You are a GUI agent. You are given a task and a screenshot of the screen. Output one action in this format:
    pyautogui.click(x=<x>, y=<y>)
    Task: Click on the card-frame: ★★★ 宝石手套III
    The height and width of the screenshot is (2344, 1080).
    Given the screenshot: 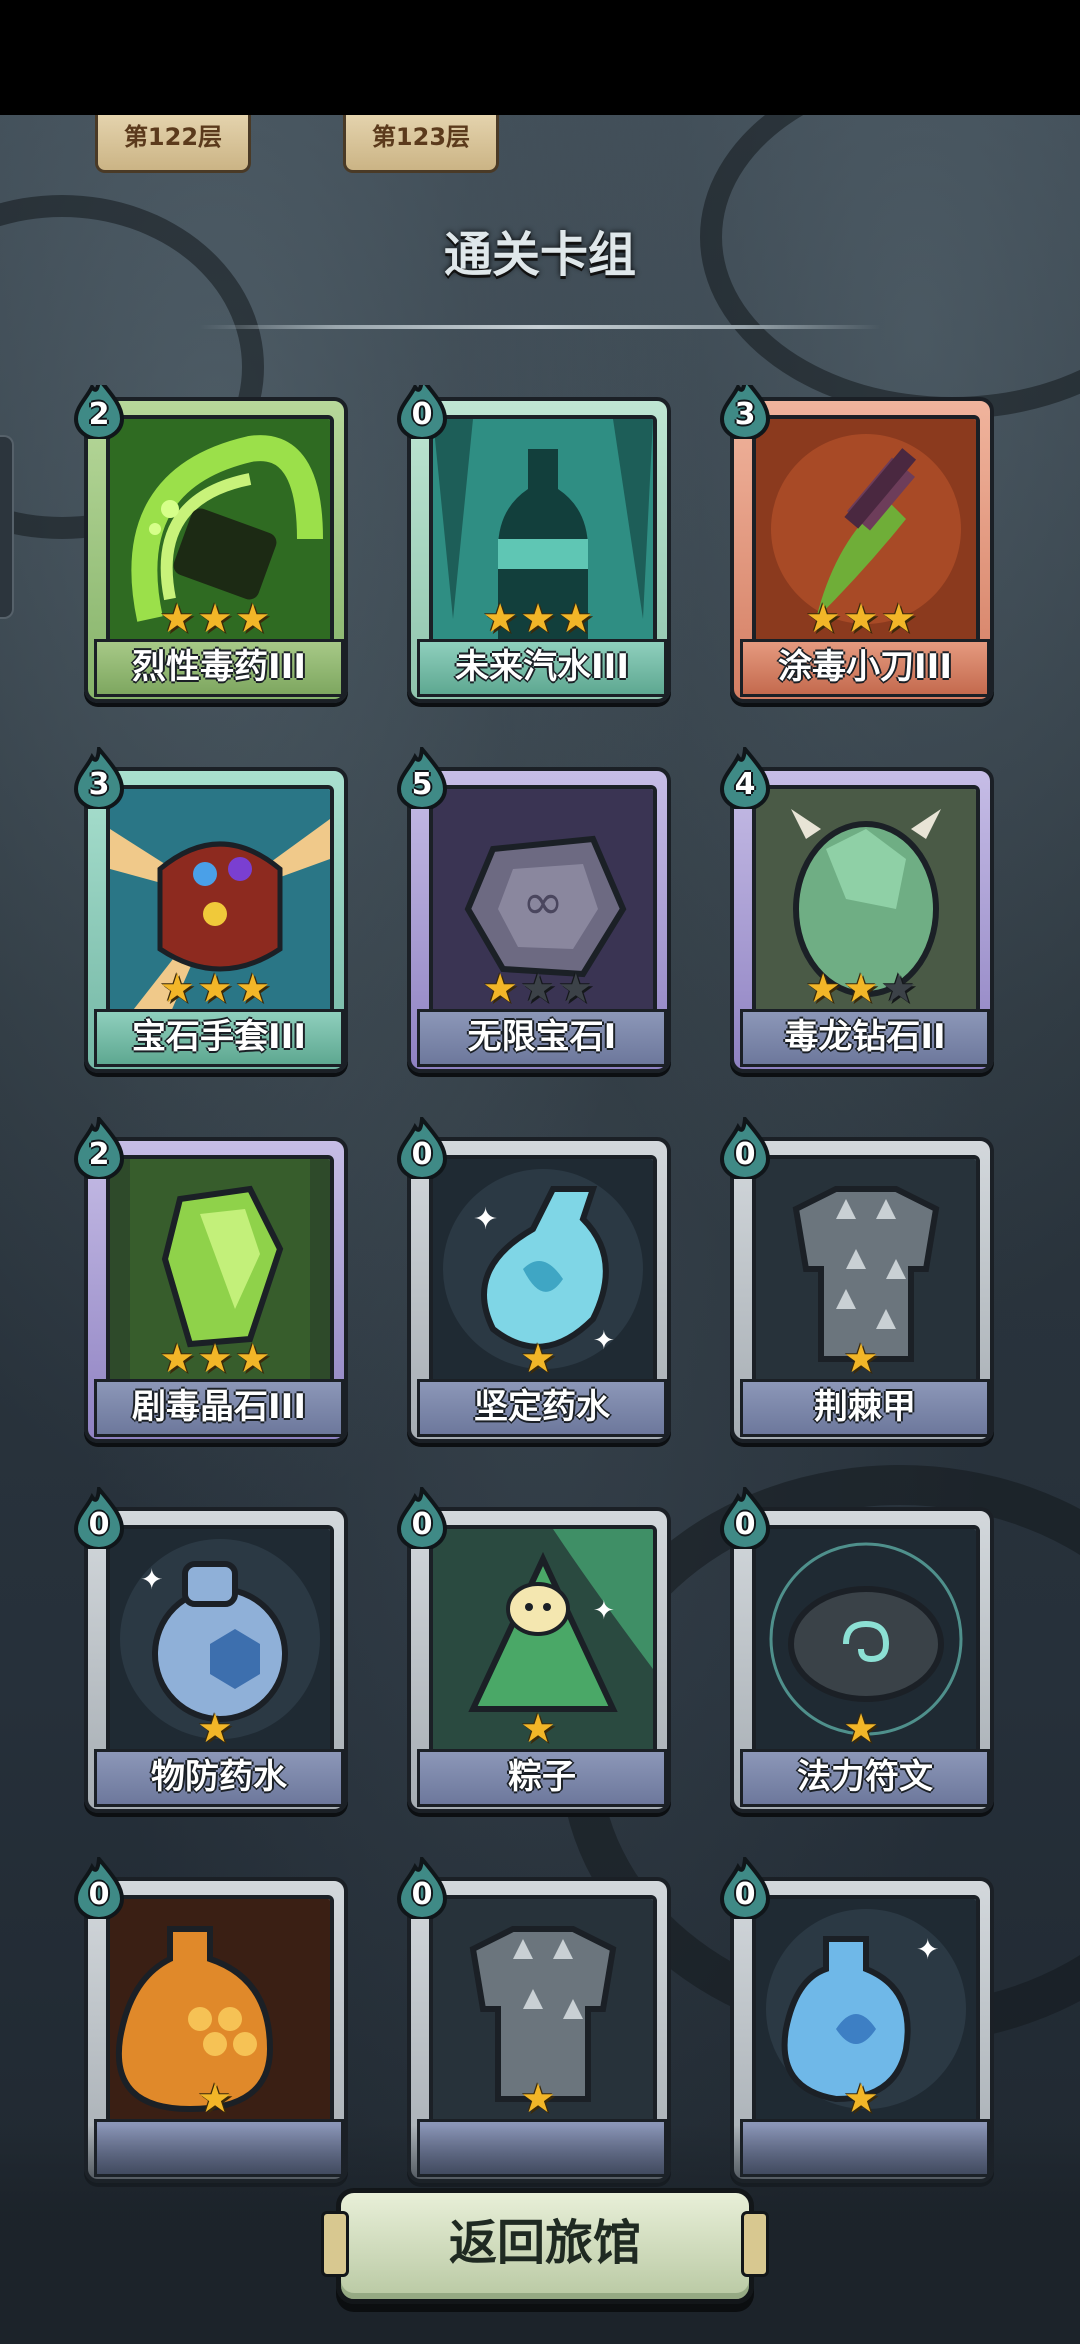 What is the action you would take?
    pyautogui.click(x=216, y=920)
    